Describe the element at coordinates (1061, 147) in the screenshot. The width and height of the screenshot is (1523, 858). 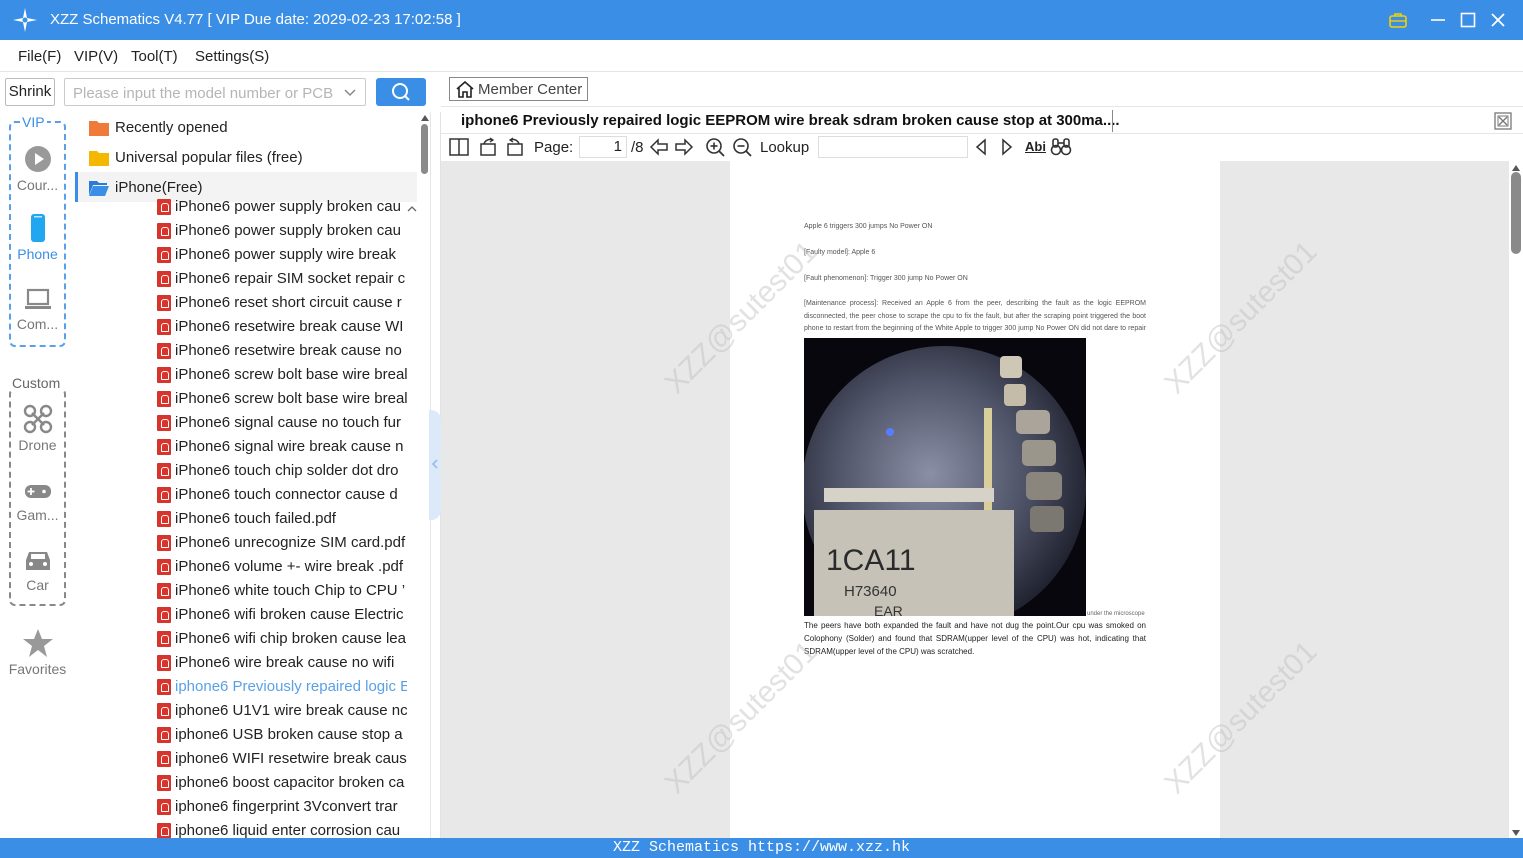
I see `binoculars-icon` at that location.